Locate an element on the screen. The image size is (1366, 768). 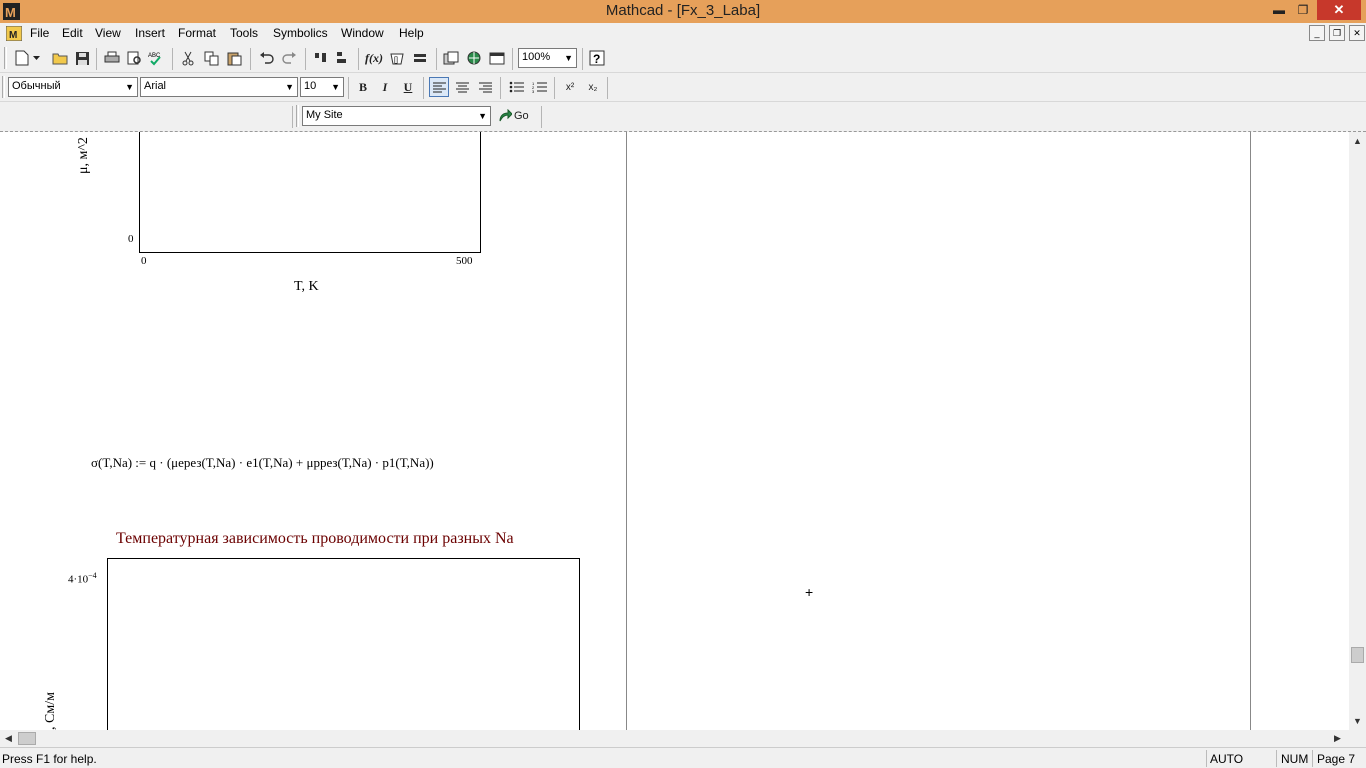
menu-view: View is located at coordinates (108, 33).